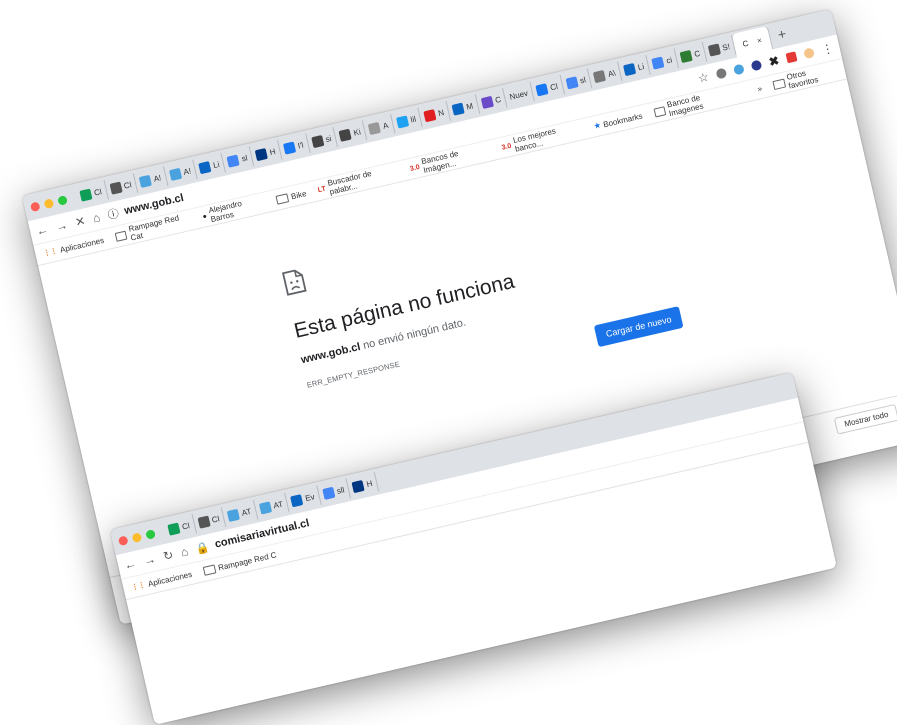  Describe the element at coordinates (612, 73) in the screenshot. I see `tab-label: A\` at that location.